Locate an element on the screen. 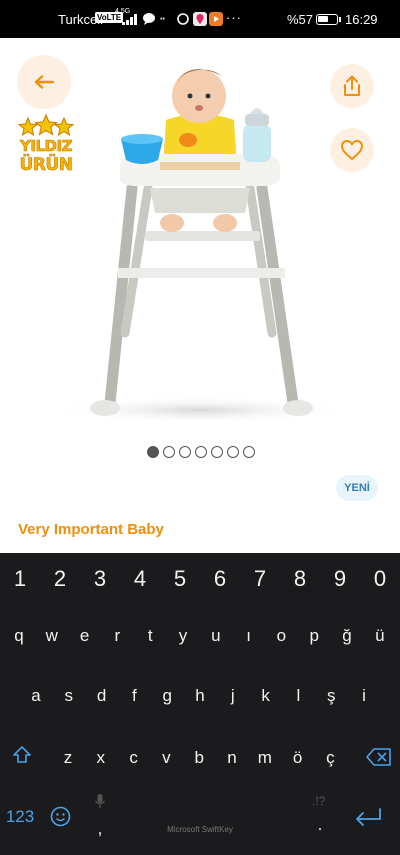  letter-key: k is located at coordinates (265, 696).